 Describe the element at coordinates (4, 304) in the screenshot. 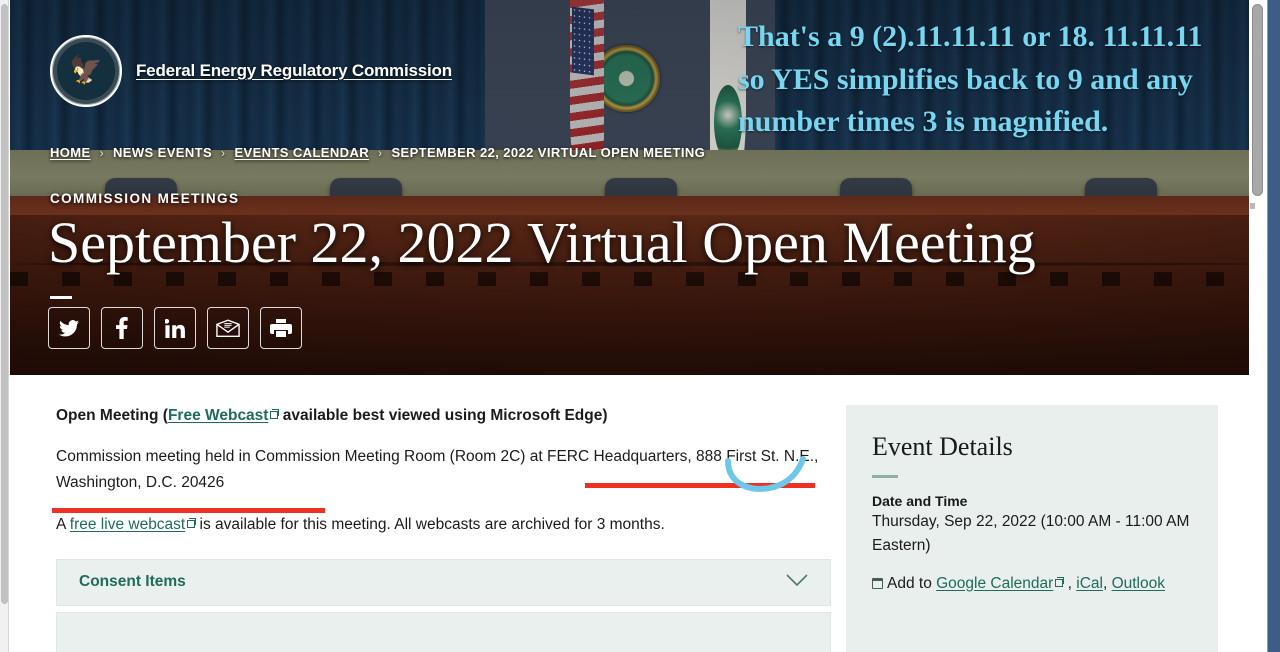

I see `left-scrollbar-thumb` at that location.